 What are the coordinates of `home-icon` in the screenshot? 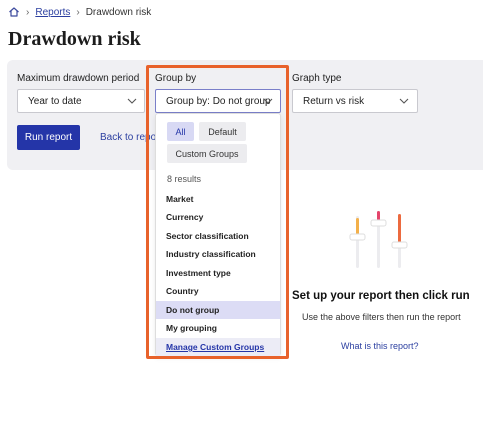 It's located at (14, 12).